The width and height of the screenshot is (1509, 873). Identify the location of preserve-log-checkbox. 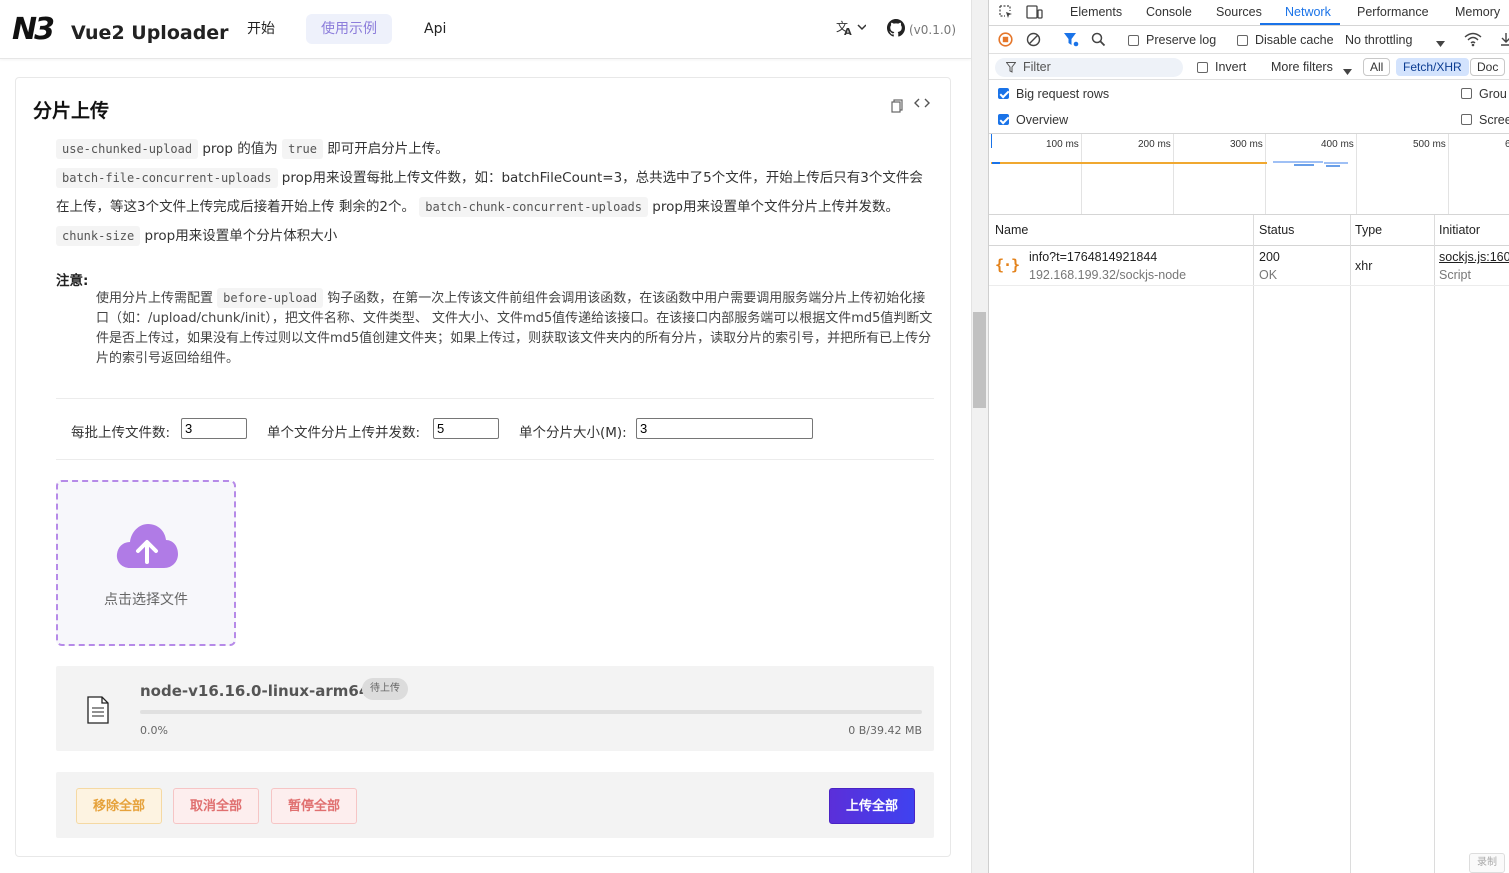
(1133, 40).